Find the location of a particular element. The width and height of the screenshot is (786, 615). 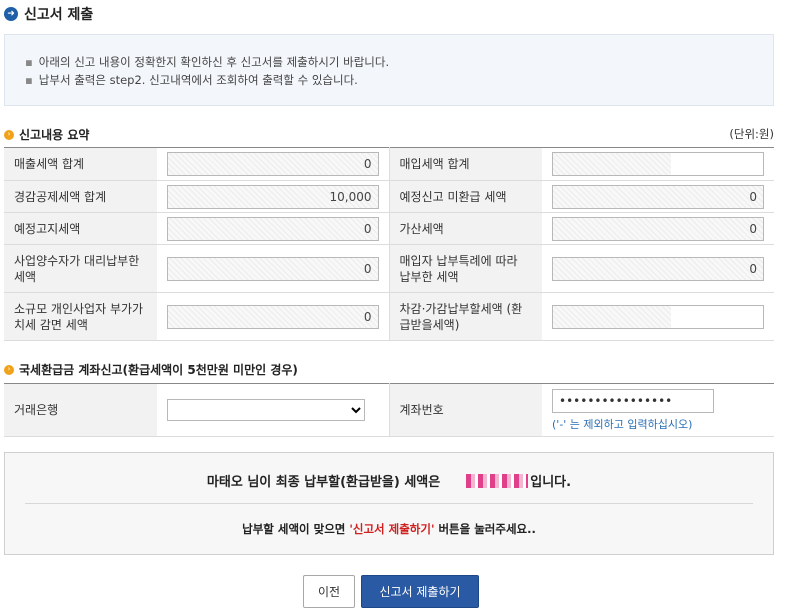

final-amount-suffix: 입니다. is located at coordinates (551, 482).